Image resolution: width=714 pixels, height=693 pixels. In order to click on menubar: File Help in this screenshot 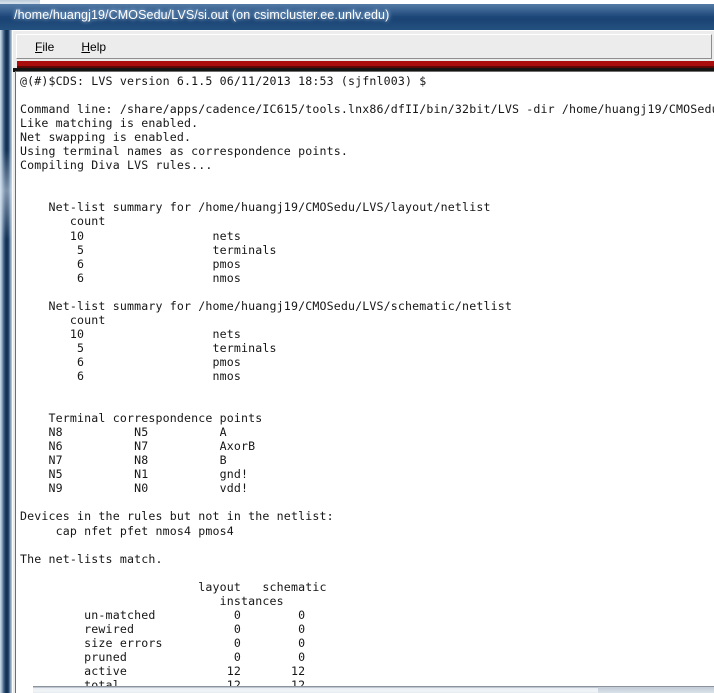, I will do `click(364, 46)`.